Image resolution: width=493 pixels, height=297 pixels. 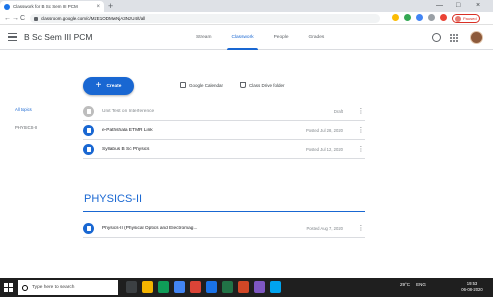 What do you see at coordinates (179, 287) in the screenshot?
I see `mail-icon` at bounding box center [179, 287].